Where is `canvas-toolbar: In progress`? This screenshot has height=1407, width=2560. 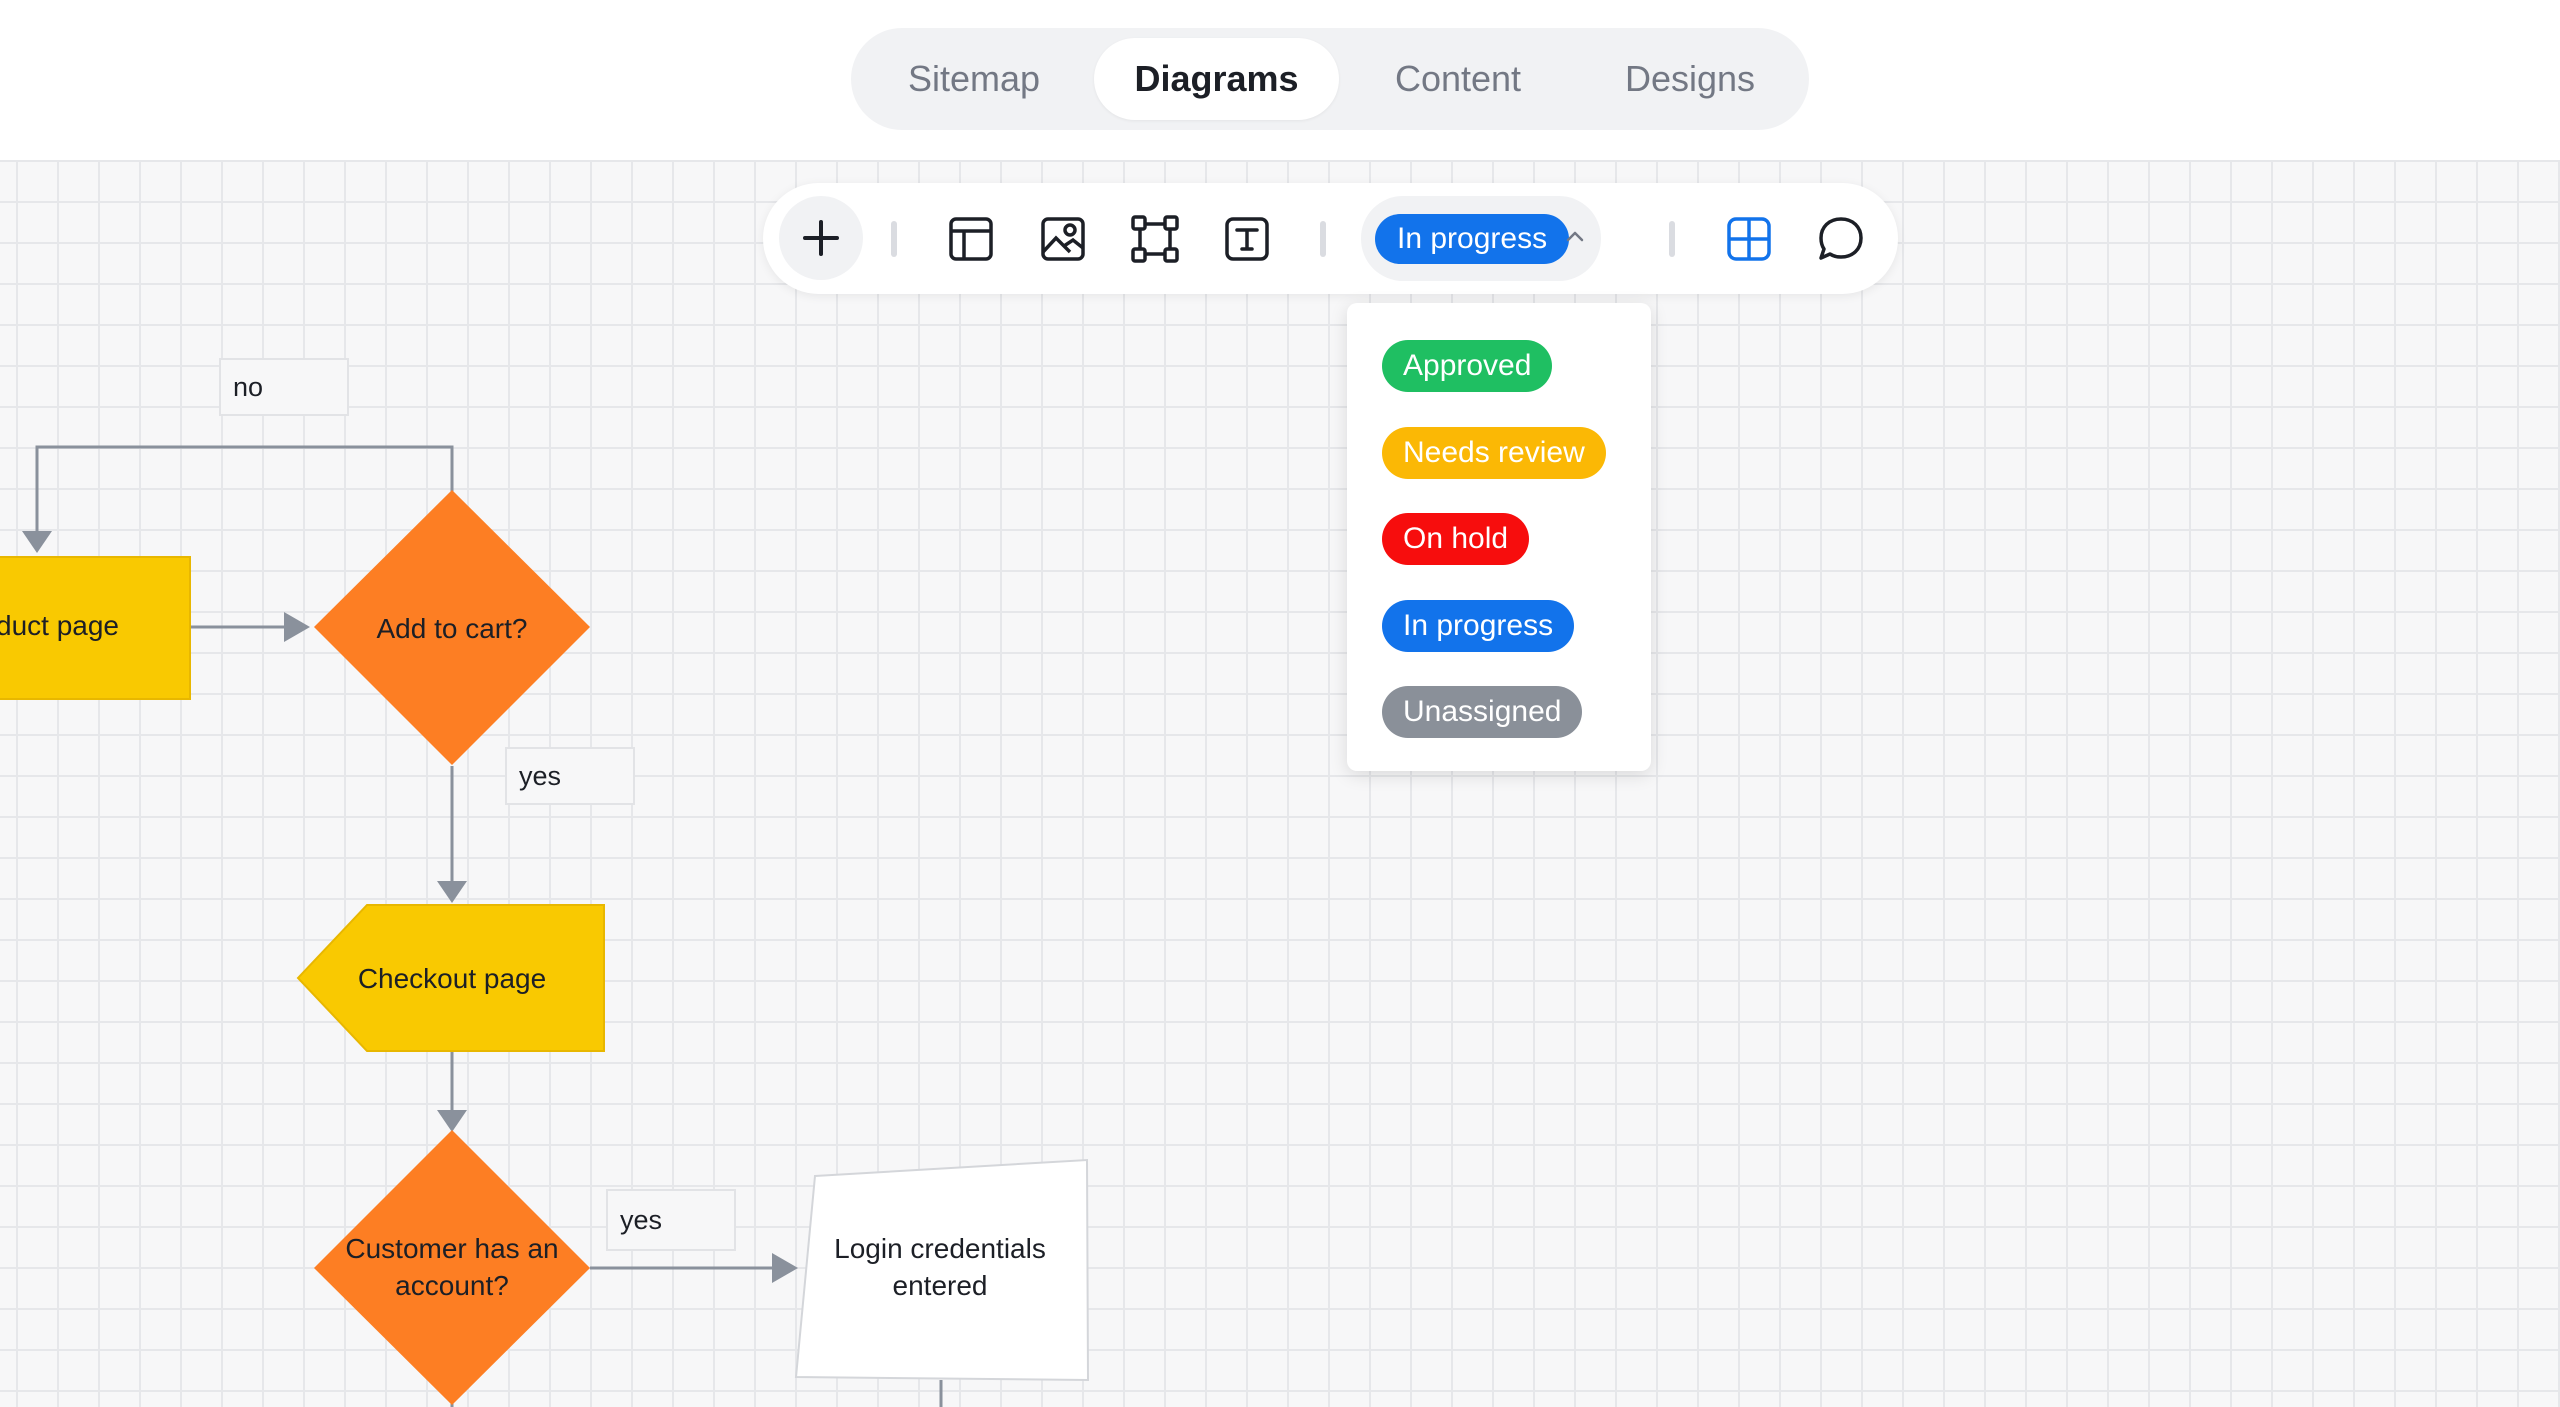
canvas-toolbar: In progress is located at coordinates (1330, 238).